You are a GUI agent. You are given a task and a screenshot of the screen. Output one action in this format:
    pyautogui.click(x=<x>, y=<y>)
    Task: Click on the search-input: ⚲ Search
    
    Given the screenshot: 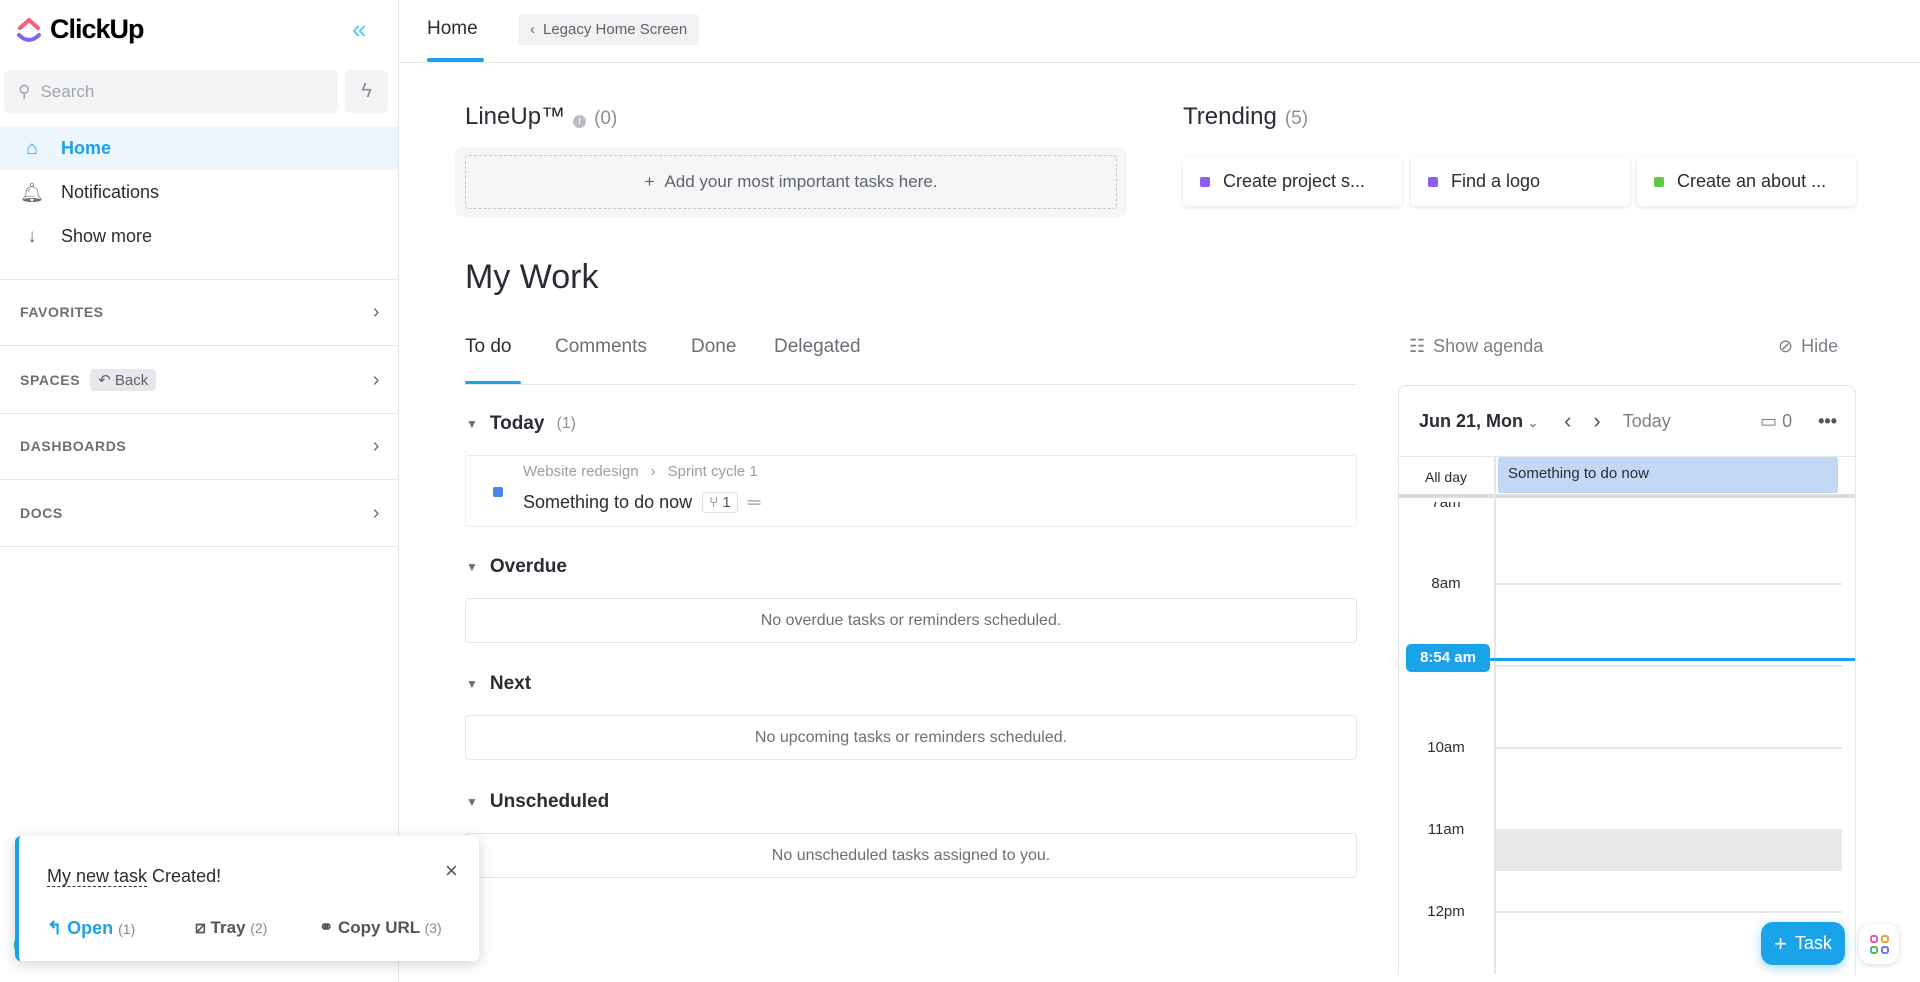 What is the action you would take?
    pyautogui.click(x=171, y=91)
    